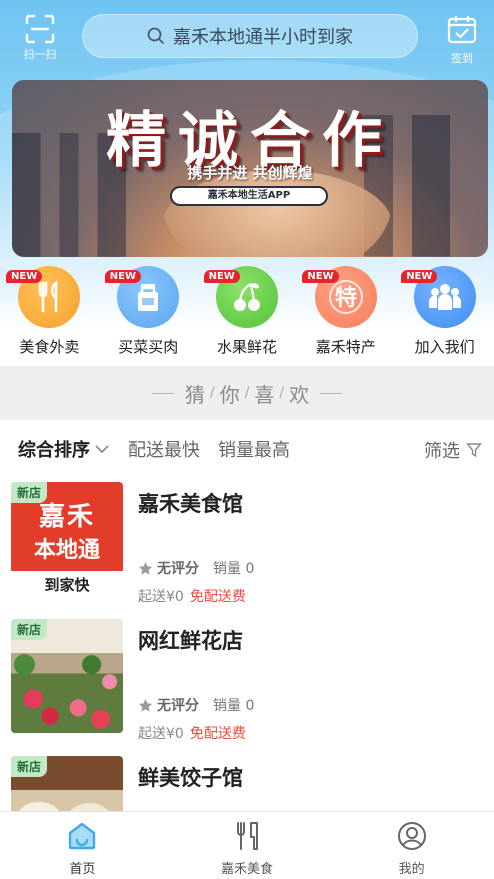 This screenshot has height=879, width=494. I want to click on category-local-specialty: NEW 特 嘉禾特产, so click(345, 314).